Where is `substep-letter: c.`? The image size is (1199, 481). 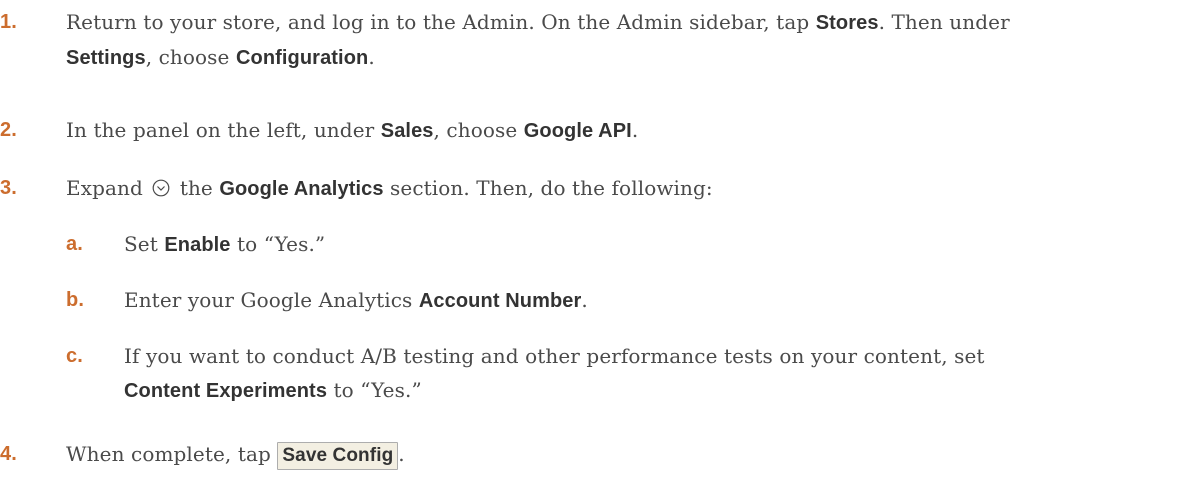 substep-letter: c. is located at coordinates (74, 356).